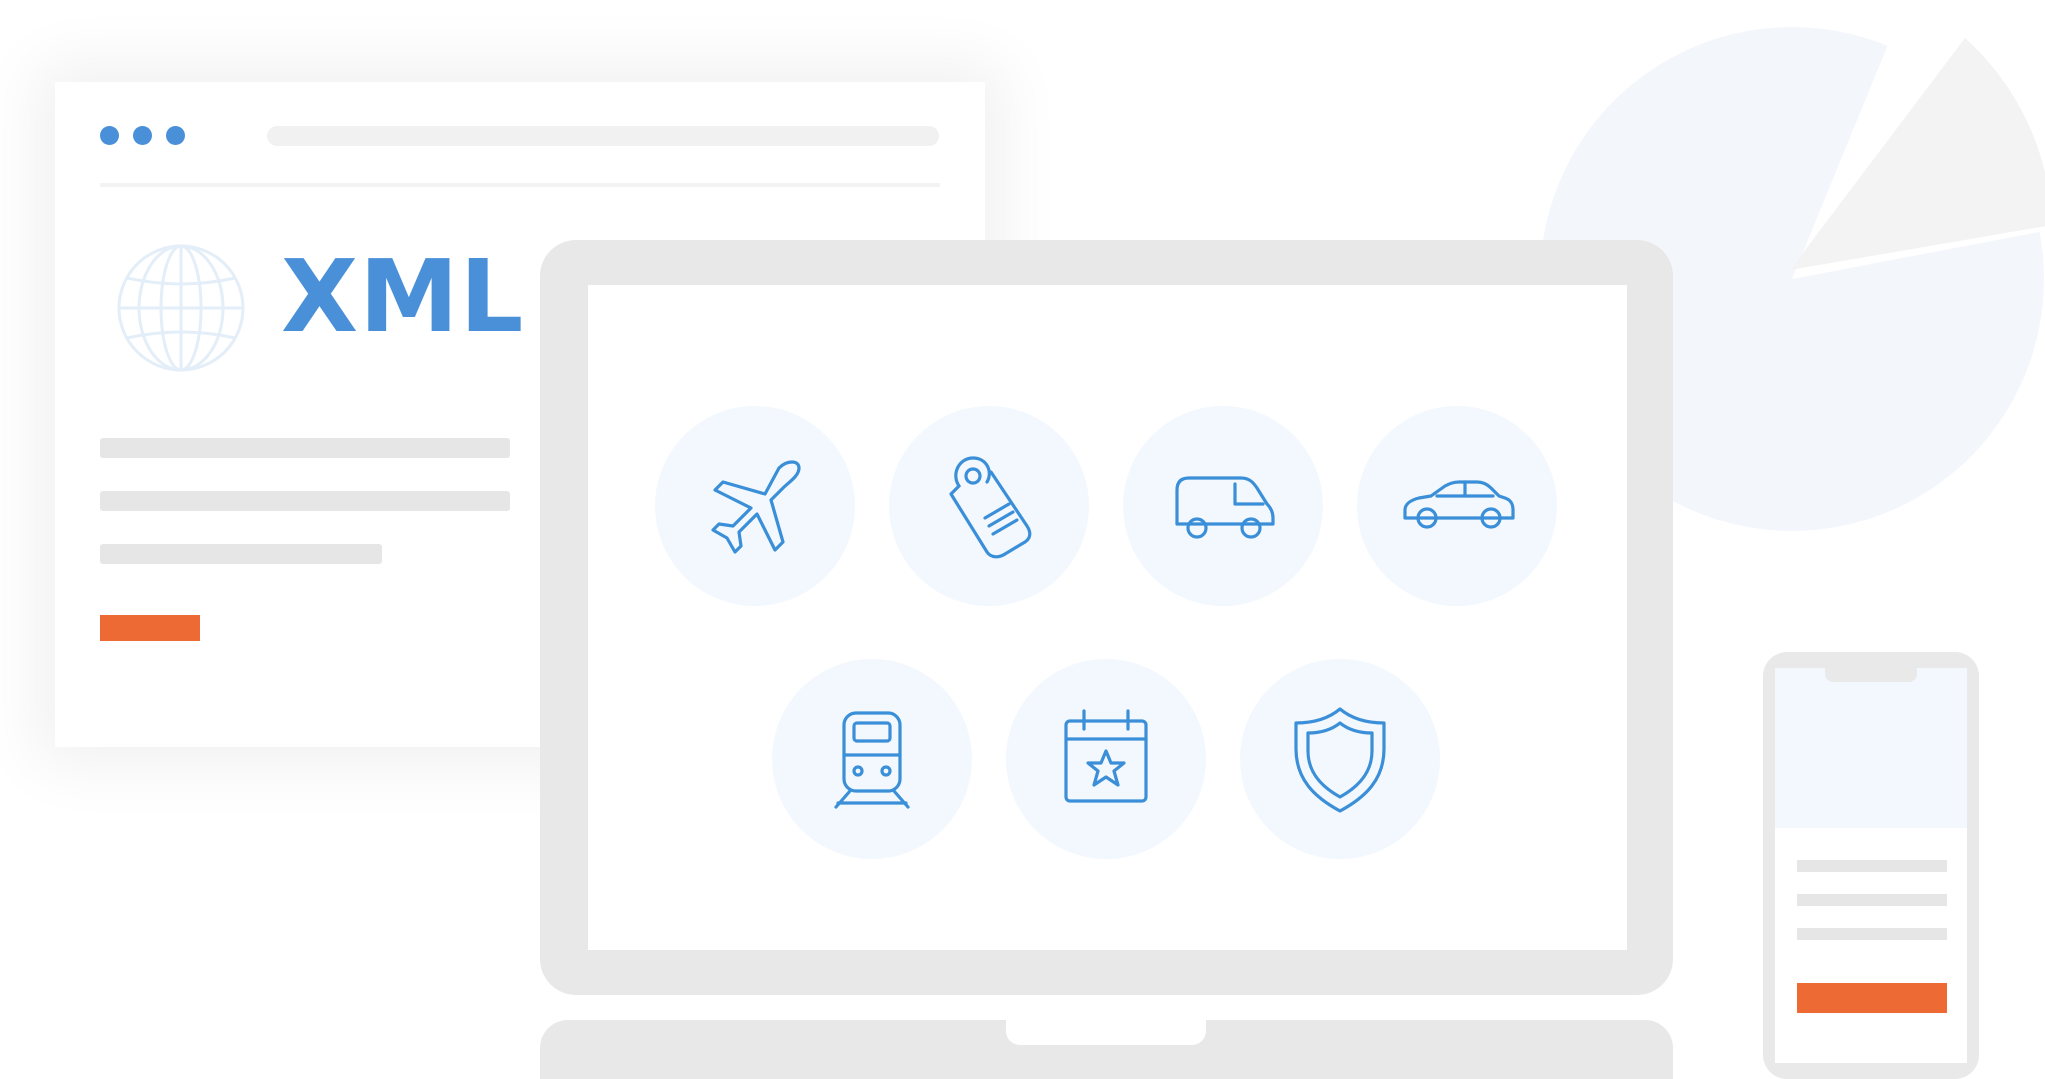 This screenshot has height=1079, width=2045. I want to click on service-transfers, so click(1223, 506).